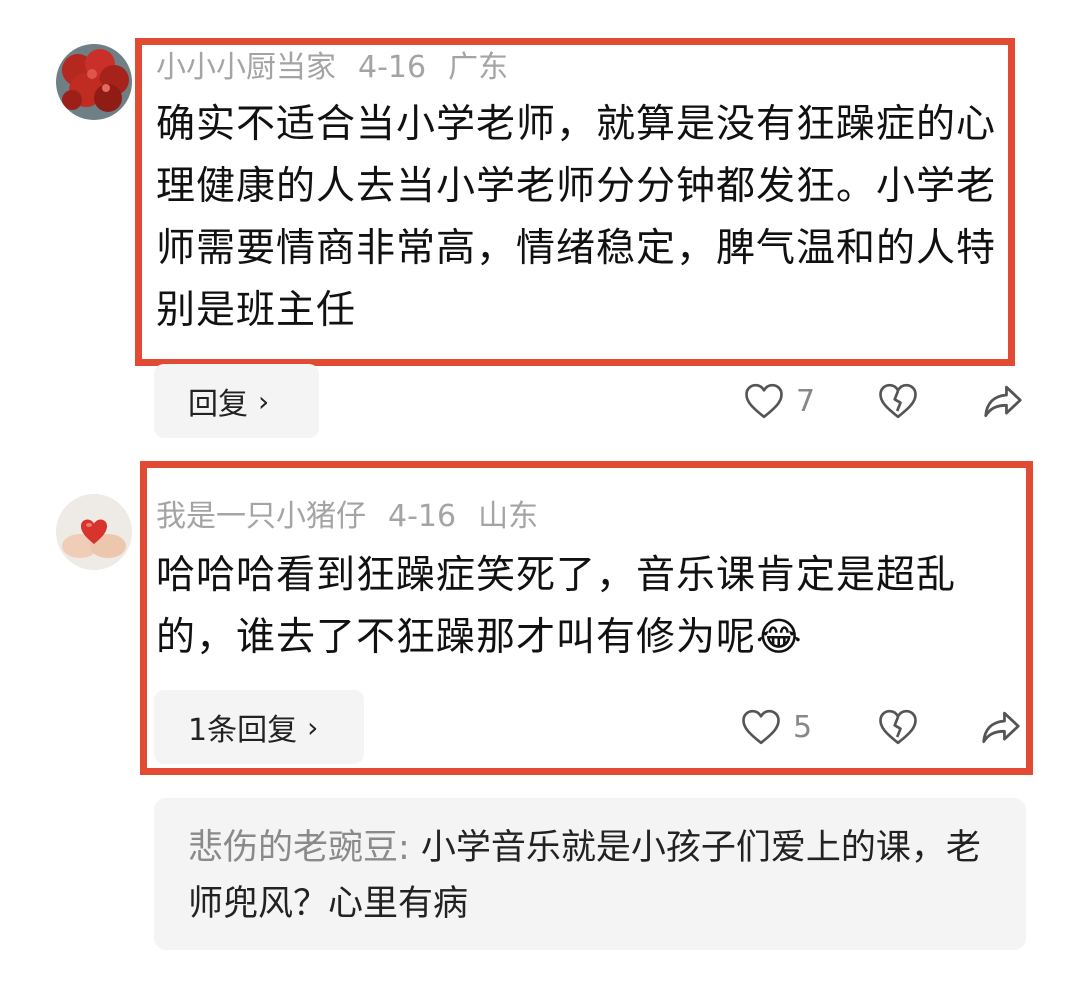  Describe the element at coordinates (803, 727) in the screenshot. I see `like-count: 5` at that location.